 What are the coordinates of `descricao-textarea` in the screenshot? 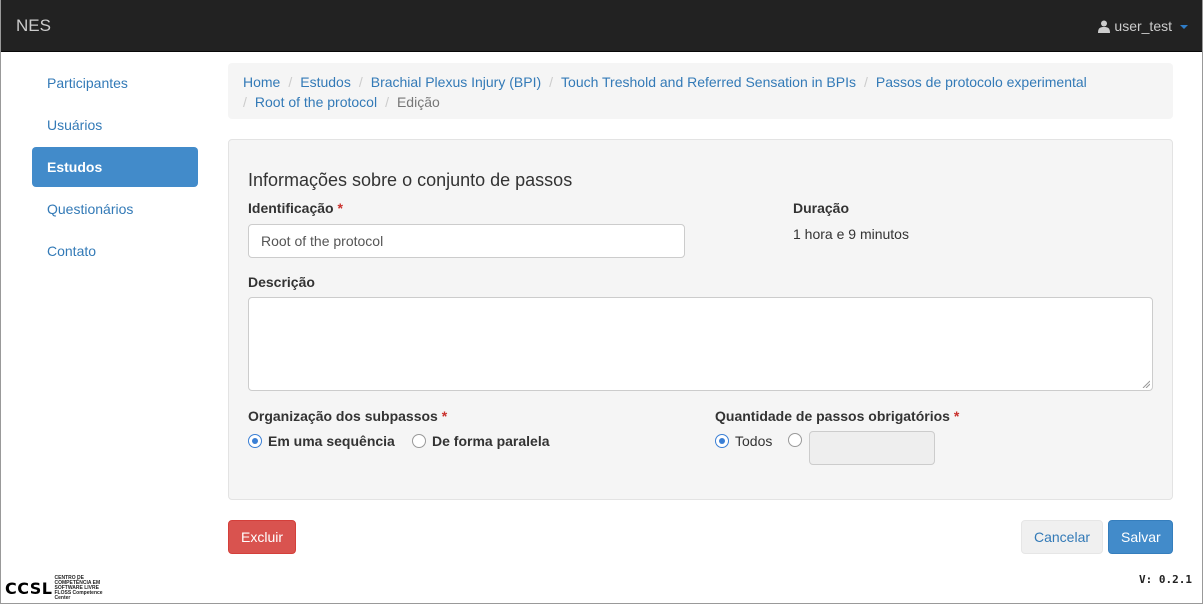 It's located at (700, 344).